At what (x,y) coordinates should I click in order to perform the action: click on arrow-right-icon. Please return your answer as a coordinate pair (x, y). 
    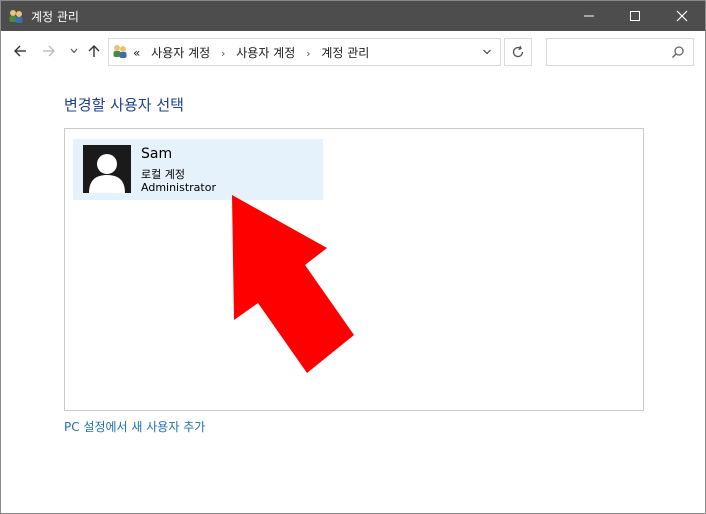
    Looking at the image, I should click on (49, 51).